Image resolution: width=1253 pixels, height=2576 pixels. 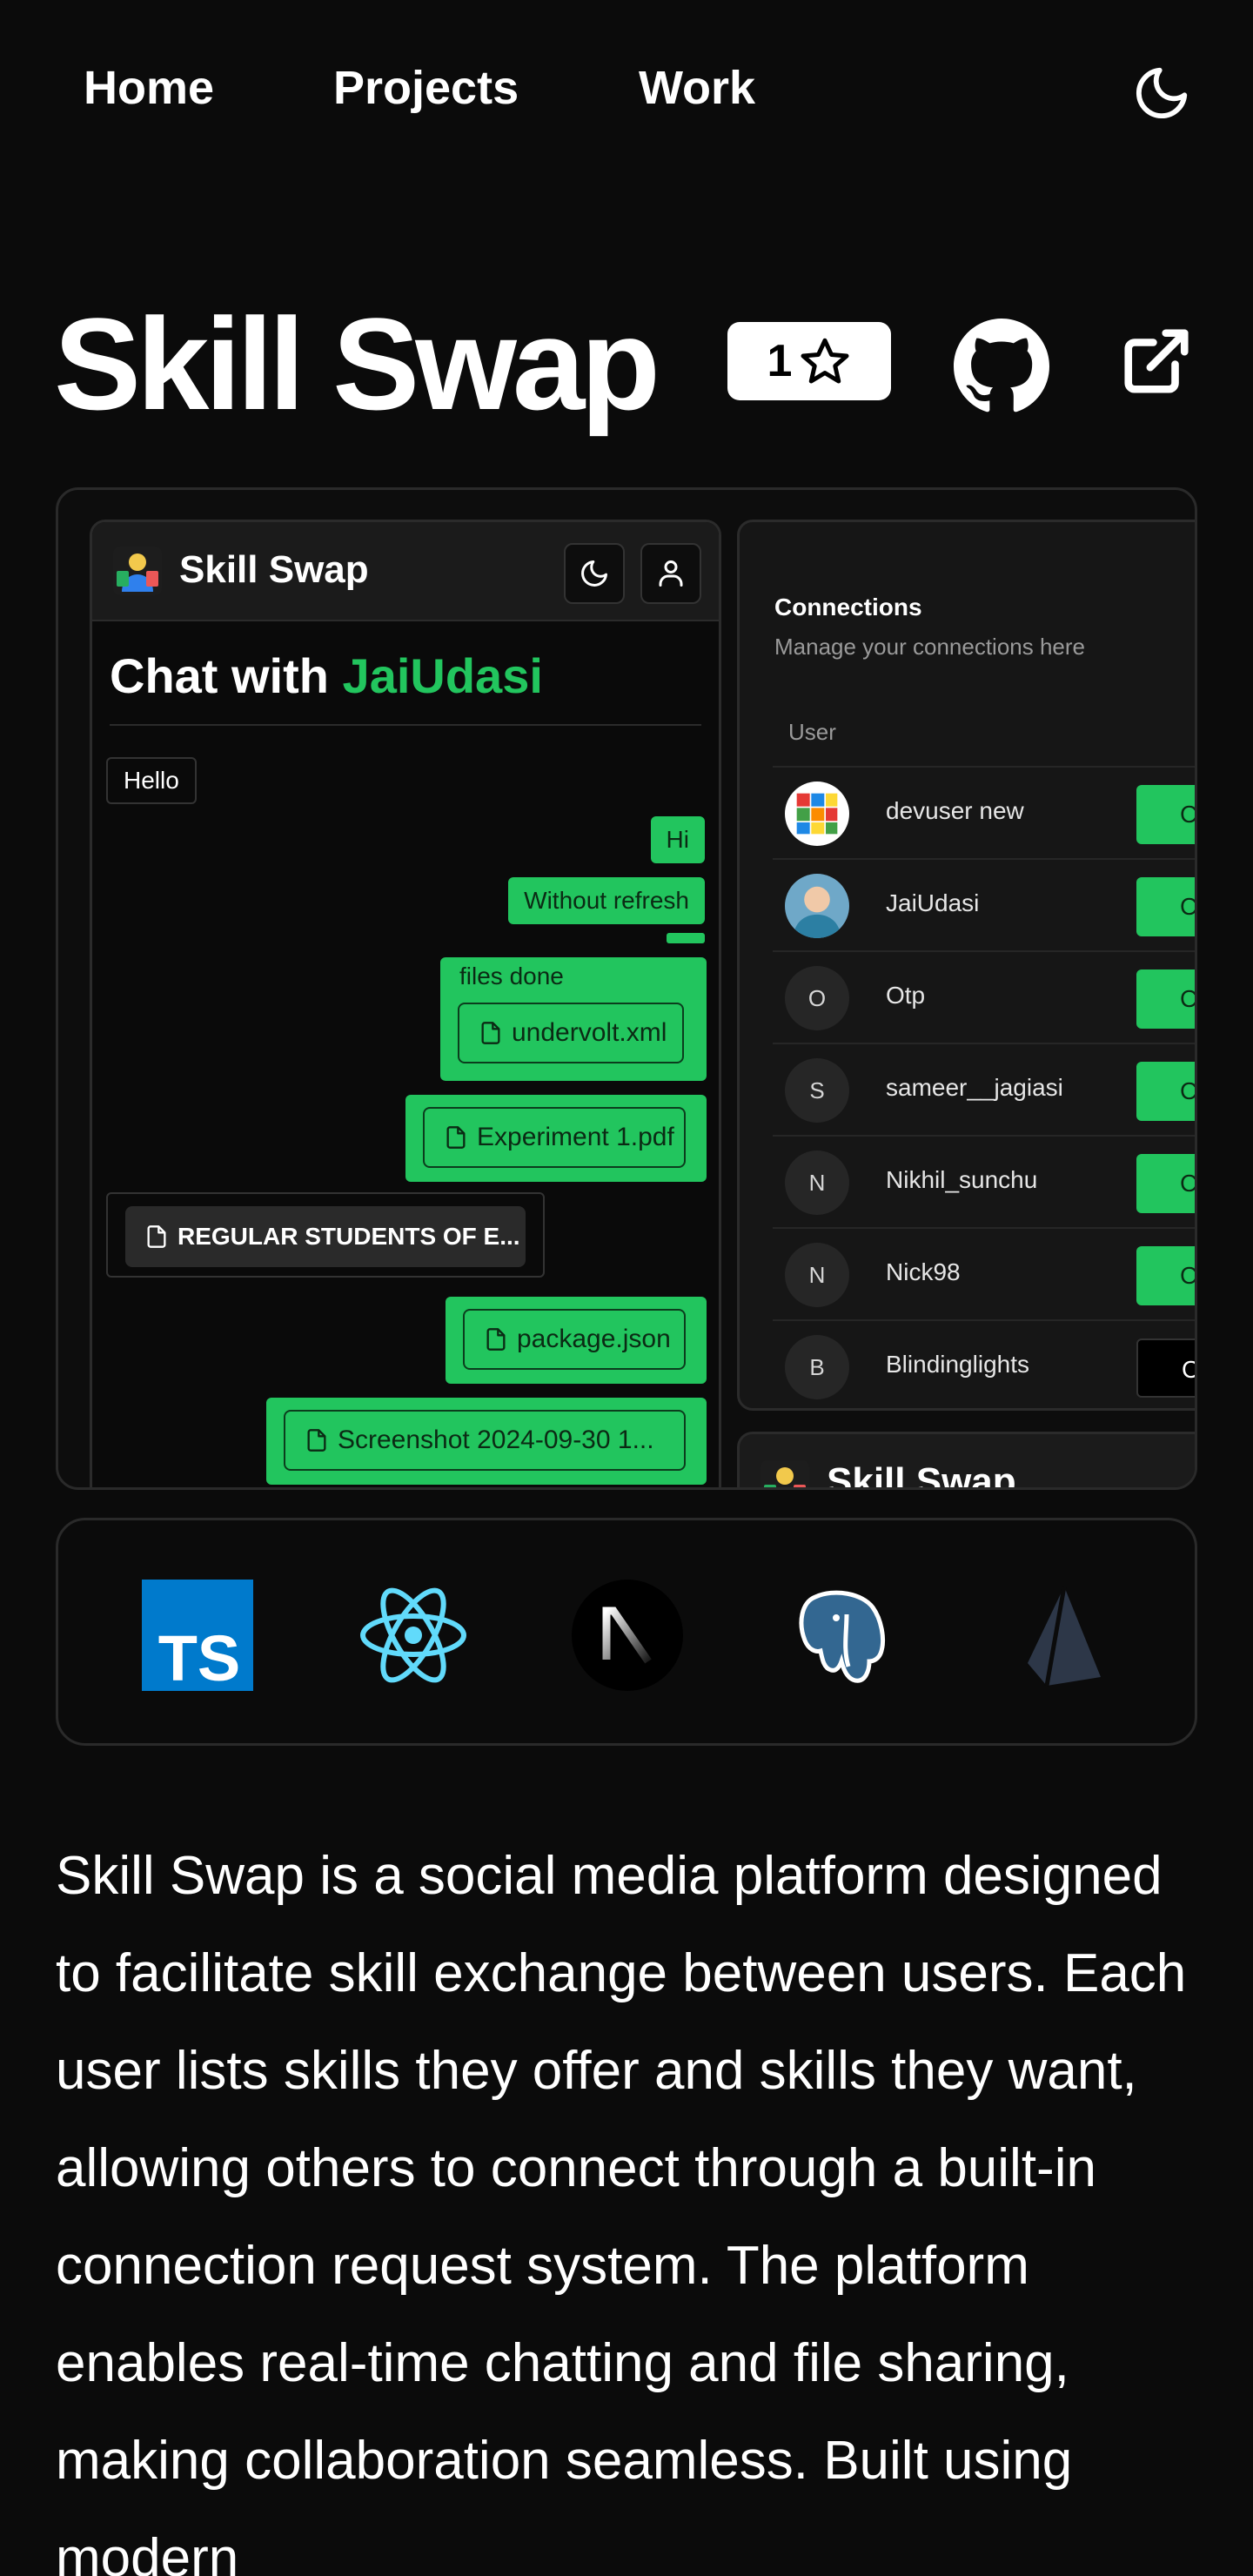 I want to click on message-package: package.json, so click(x=576, y=1340).